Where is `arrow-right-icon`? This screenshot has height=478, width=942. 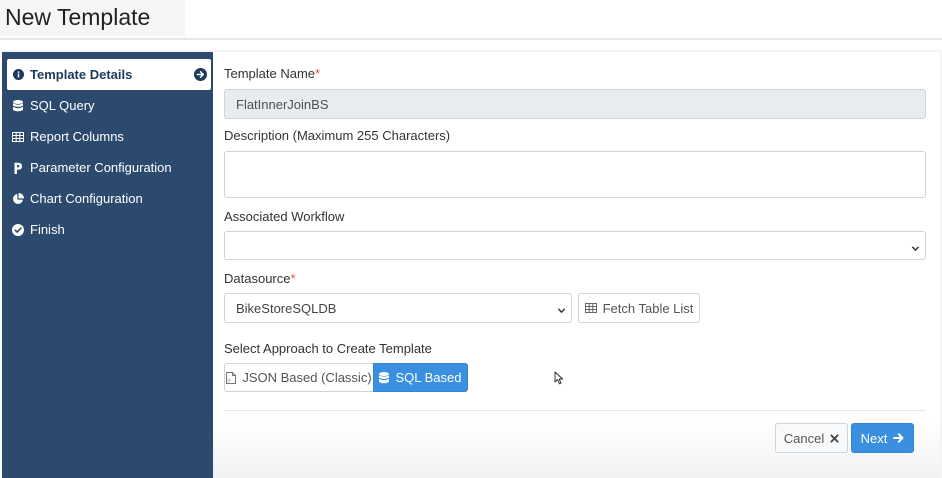 arrow-right-icon is located at coordinates (898, 438).